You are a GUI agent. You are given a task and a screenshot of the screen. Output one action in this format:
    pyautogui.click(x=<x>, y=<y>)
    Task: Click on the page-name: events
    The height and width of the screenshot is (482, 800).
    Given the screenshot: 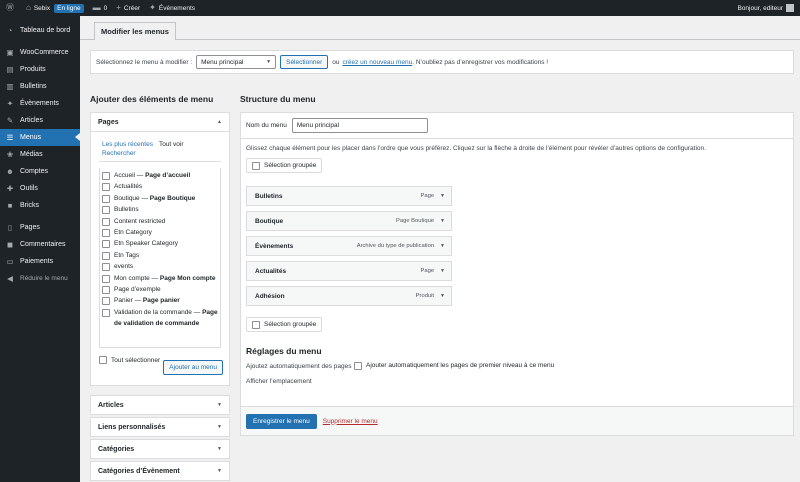 What is the action you would take?
    pyautogui.click(x=124, y=267)
    